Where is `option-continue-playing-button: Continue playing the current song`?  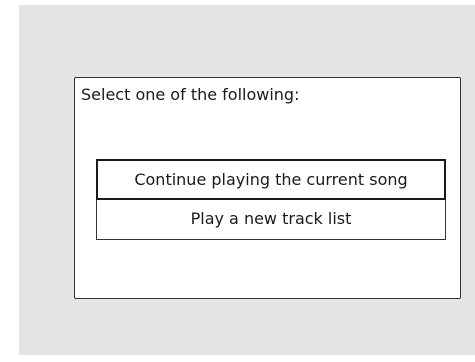 option-continue-playing-button: Continue playing the current song is located at coordinates (271, 179).